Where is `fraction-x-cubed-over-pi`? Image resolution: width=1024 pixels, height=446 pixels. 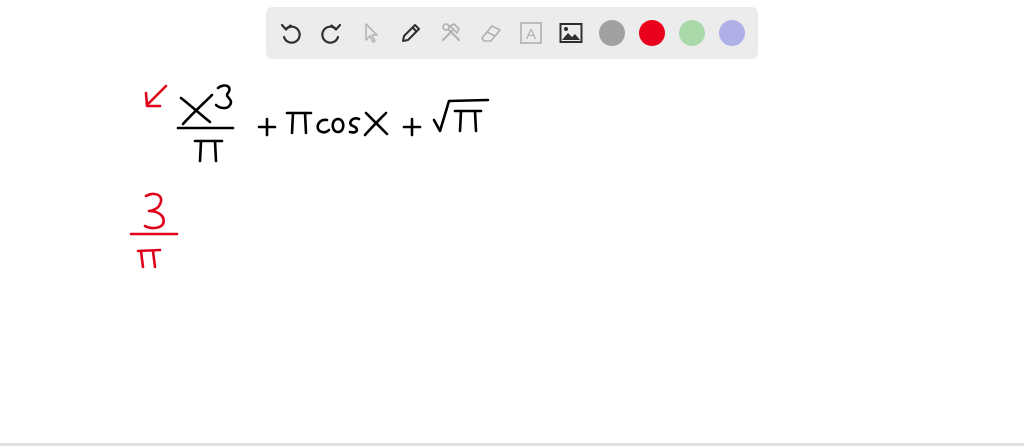
fraction-x-cubed-over-pi is located at coordinates (205, 123).